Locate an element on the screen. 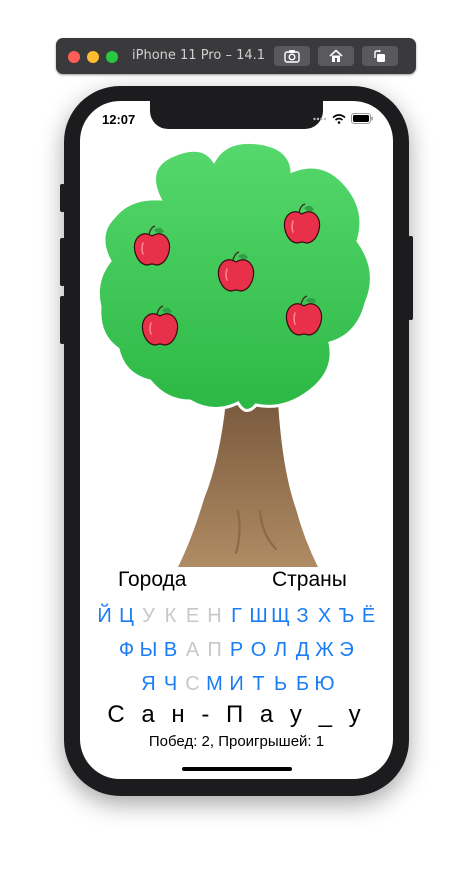 Image resolution: width=473 pixels, height=869 pixels. mute-switch is located at coordinates (62, 198).